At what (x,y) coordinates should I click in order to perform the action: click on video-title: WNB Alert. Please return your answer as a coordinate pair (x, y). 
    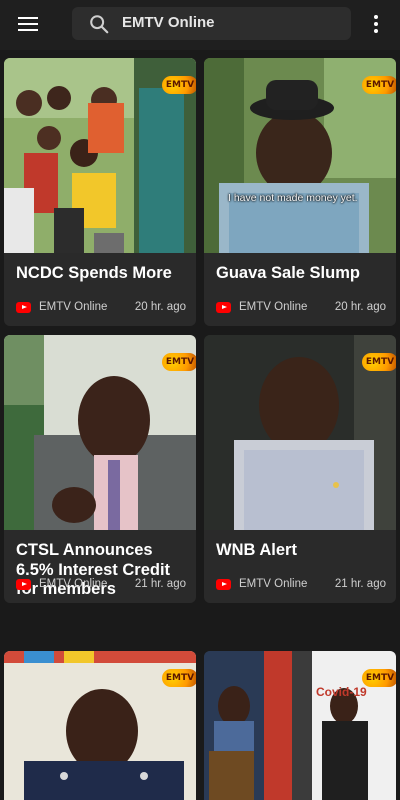
    Looking at the image, I should click on (302, 551).